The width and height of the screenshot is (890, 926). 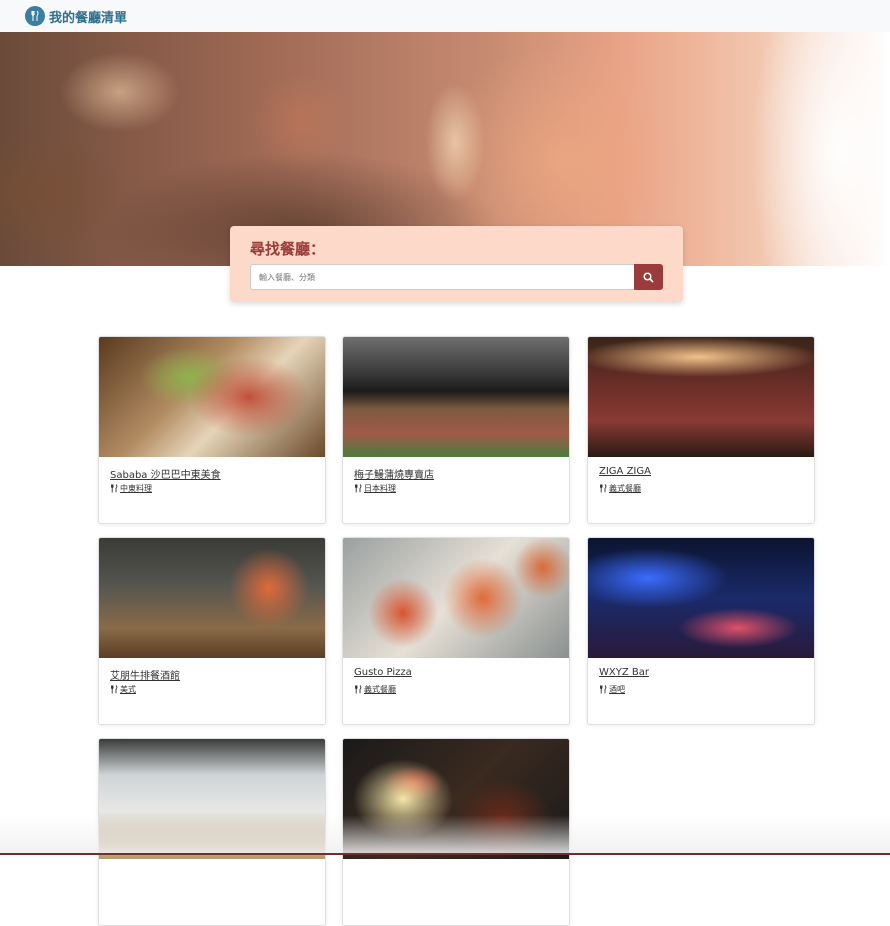 I want to click on restaurant-name: Gusto Pizza, so click(x=456, y=675).